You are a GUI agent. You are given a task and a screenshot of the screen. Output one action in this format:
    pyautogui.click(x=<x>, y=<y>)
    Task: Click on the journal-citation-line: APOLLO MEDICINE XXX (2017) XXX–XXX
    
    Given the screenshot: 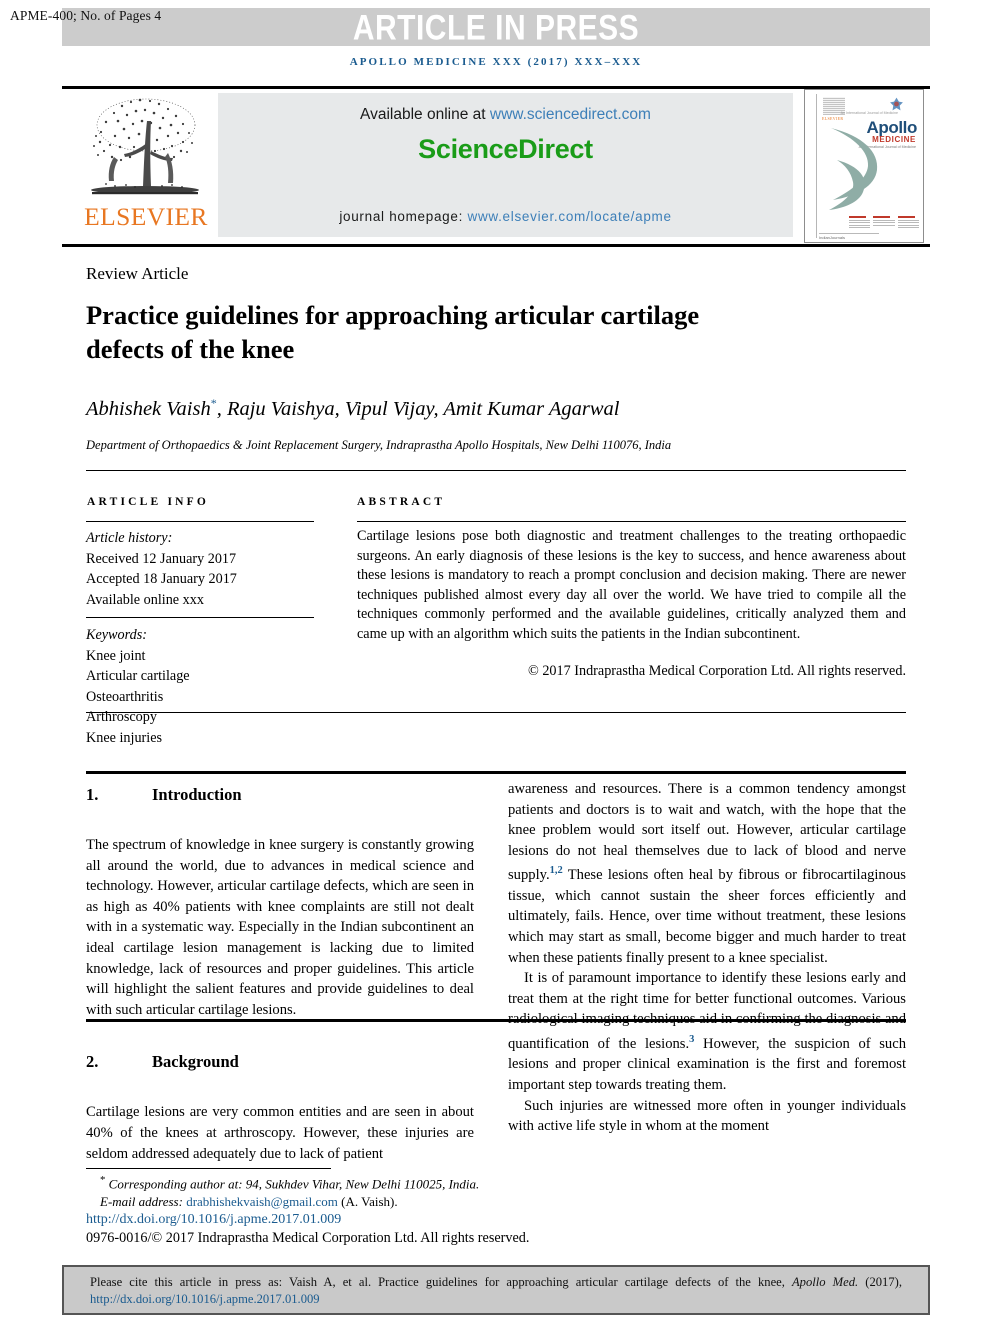 What is the action you would take?
    pyautogui.click(x=496, y=62)
    